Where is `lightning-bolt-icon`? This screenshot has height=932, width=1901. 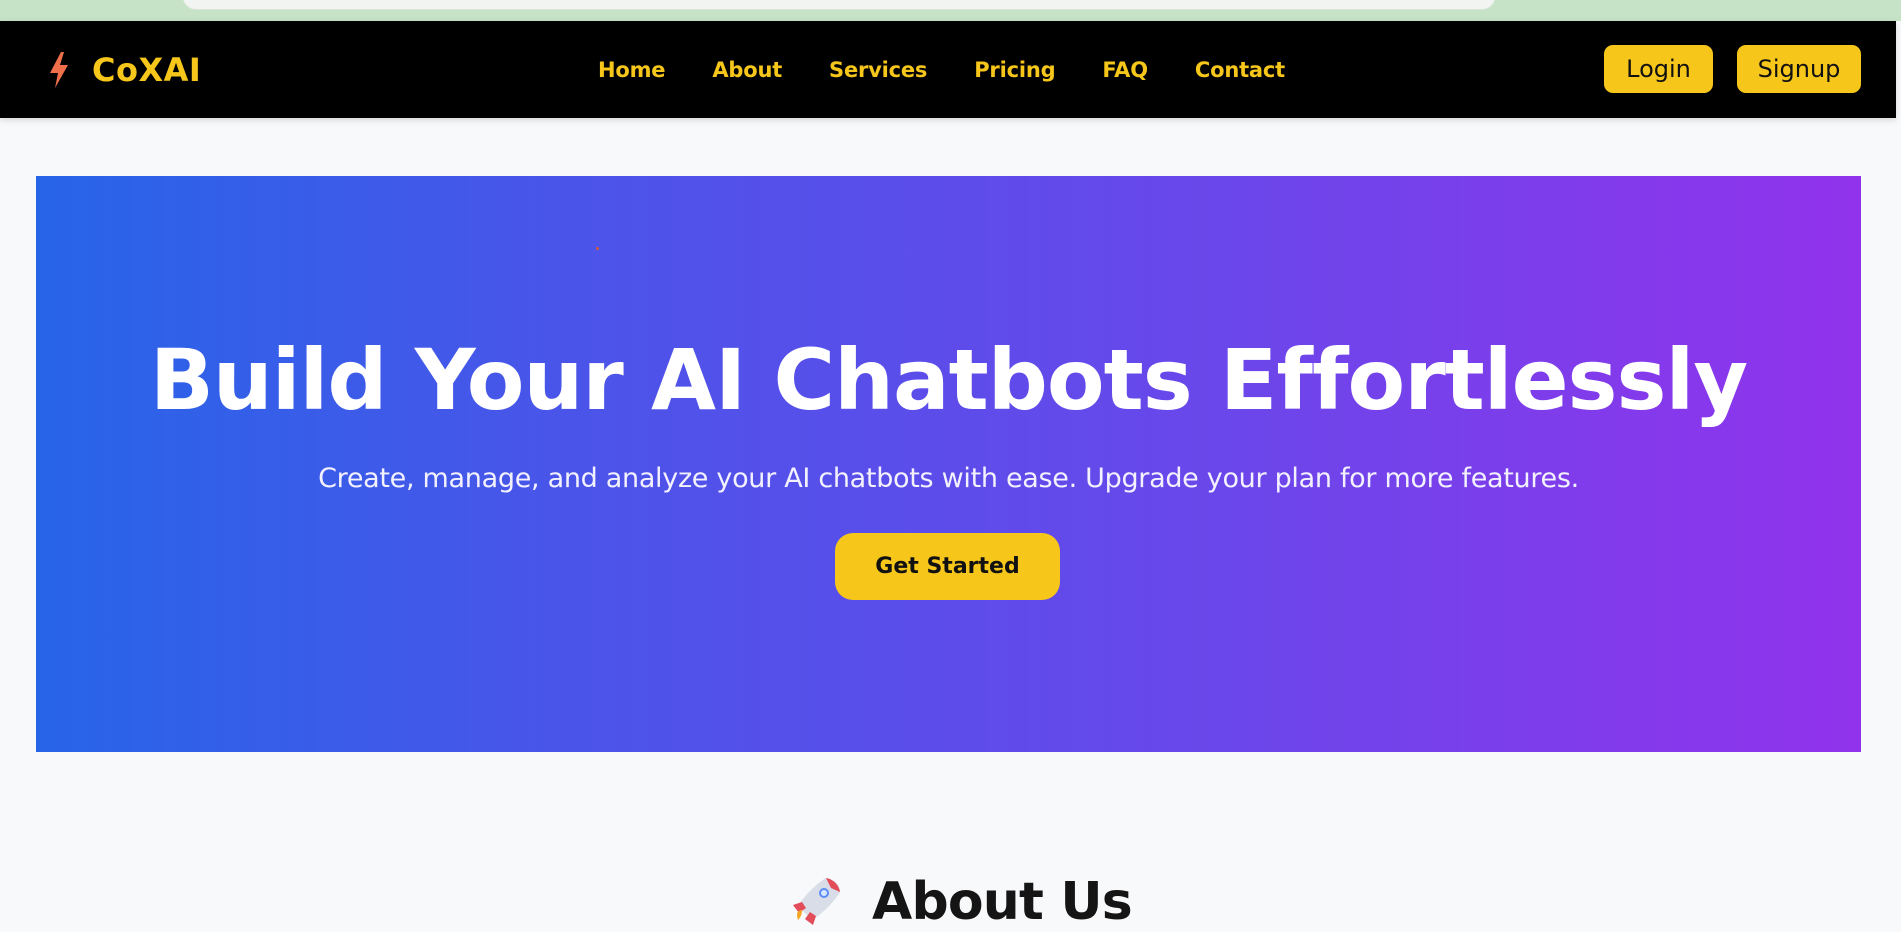
lightning-bolt-icon is located at coordinates (59, 70).